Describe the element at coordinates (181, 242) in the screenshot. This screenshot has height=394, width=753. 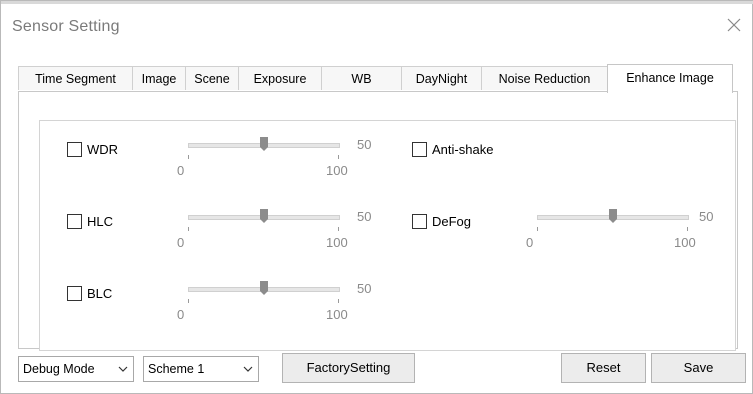
I see `hlc-min-label: 0` at that location.